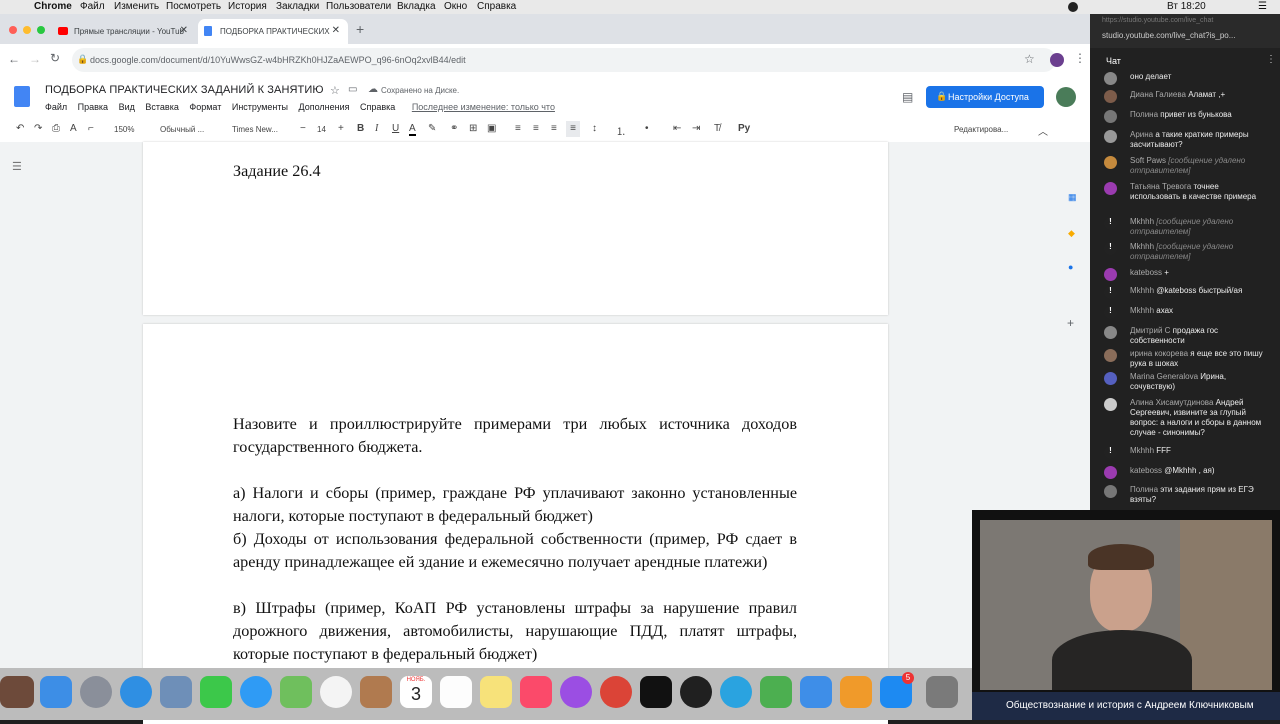  What do you see at coordinates (360, 29) in the screenshot?
I see `new-tab-button: +` at bounding box center [360, 29].